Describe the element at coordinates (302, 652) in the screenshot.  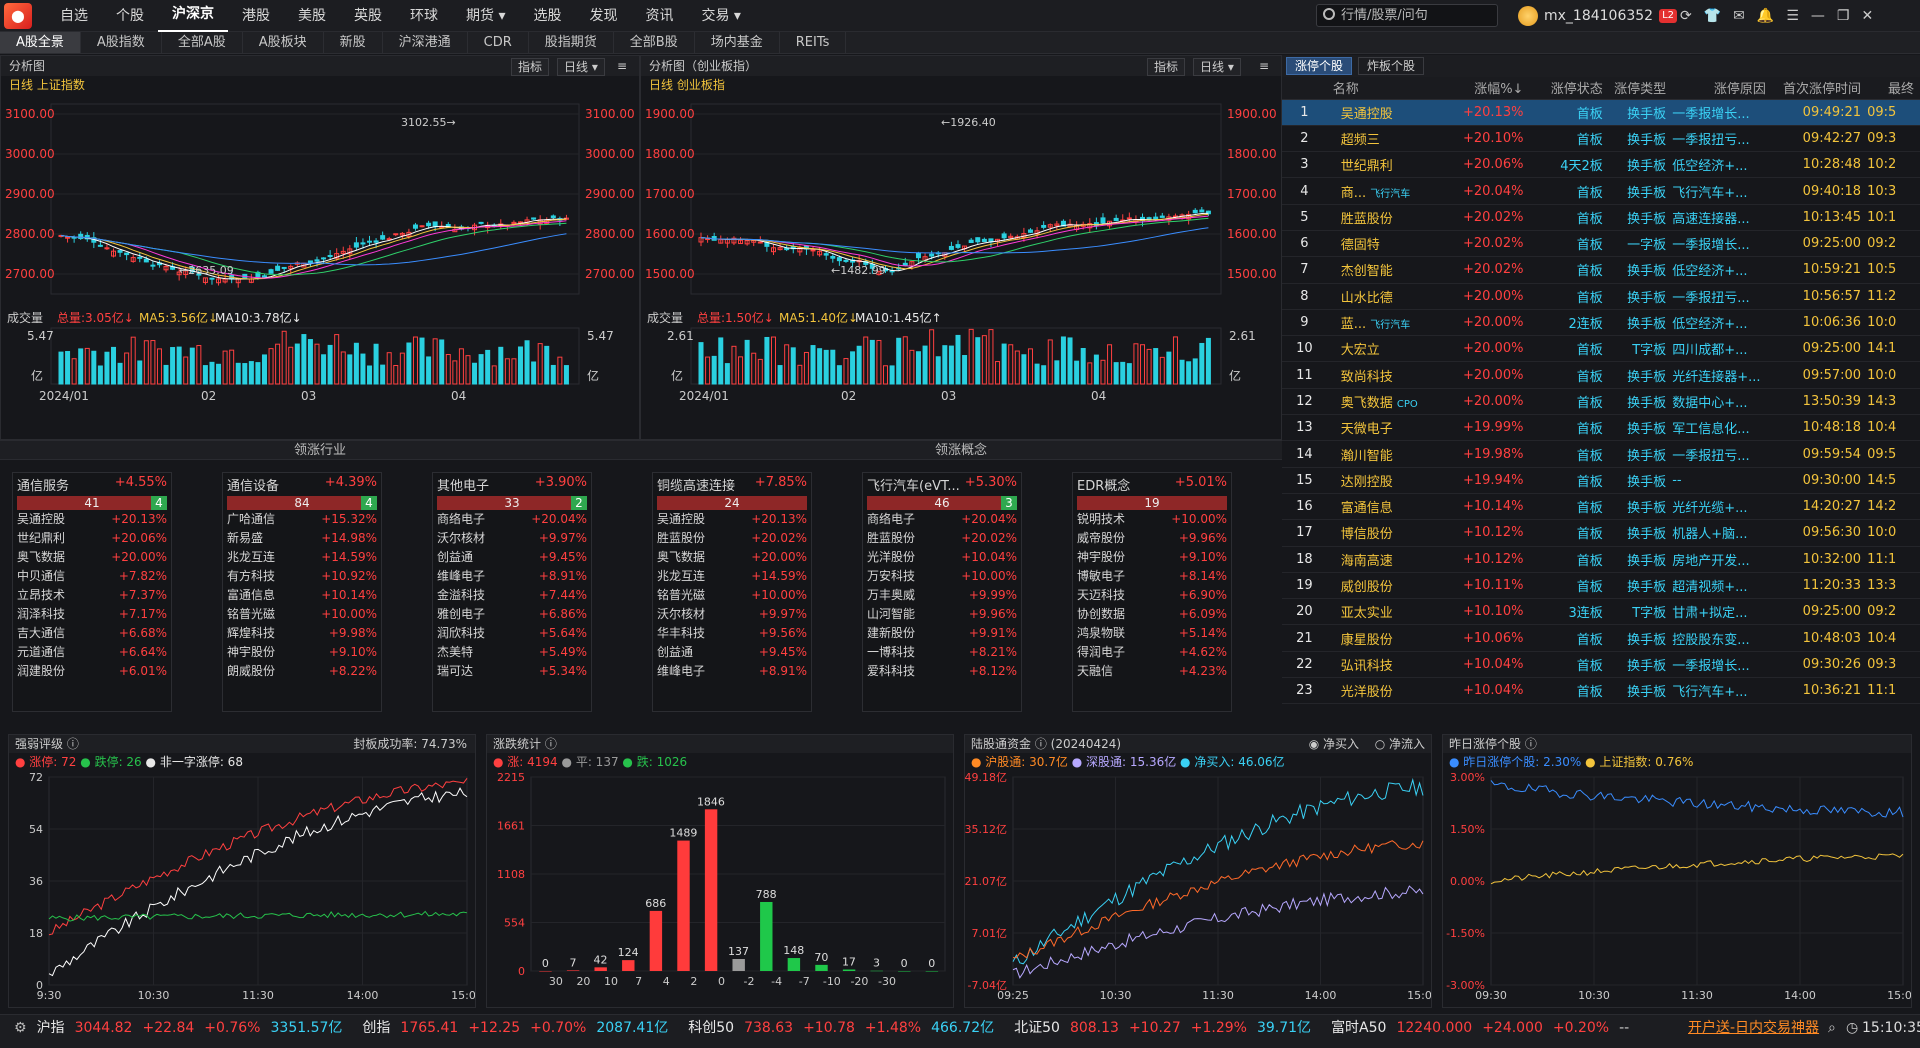
I see `stock-row: 神宇股份 +9.10%` at that location.